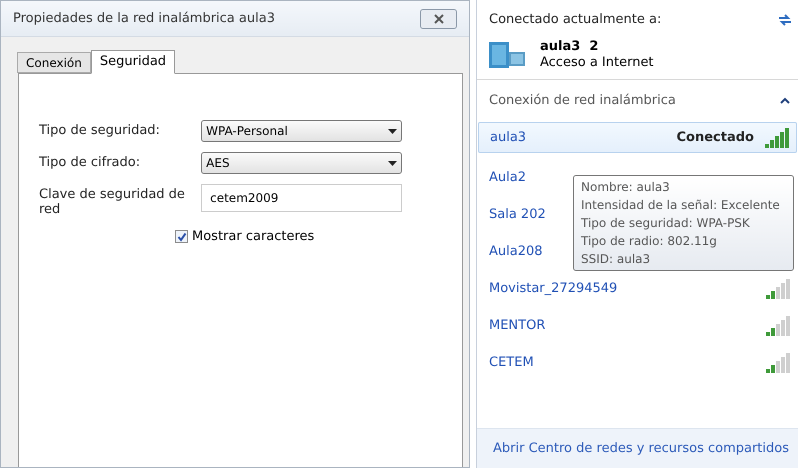 The width and height of the screenshot is (798, 468). I want to click on heading: Conectado actualmente a:, so click(575, 20).